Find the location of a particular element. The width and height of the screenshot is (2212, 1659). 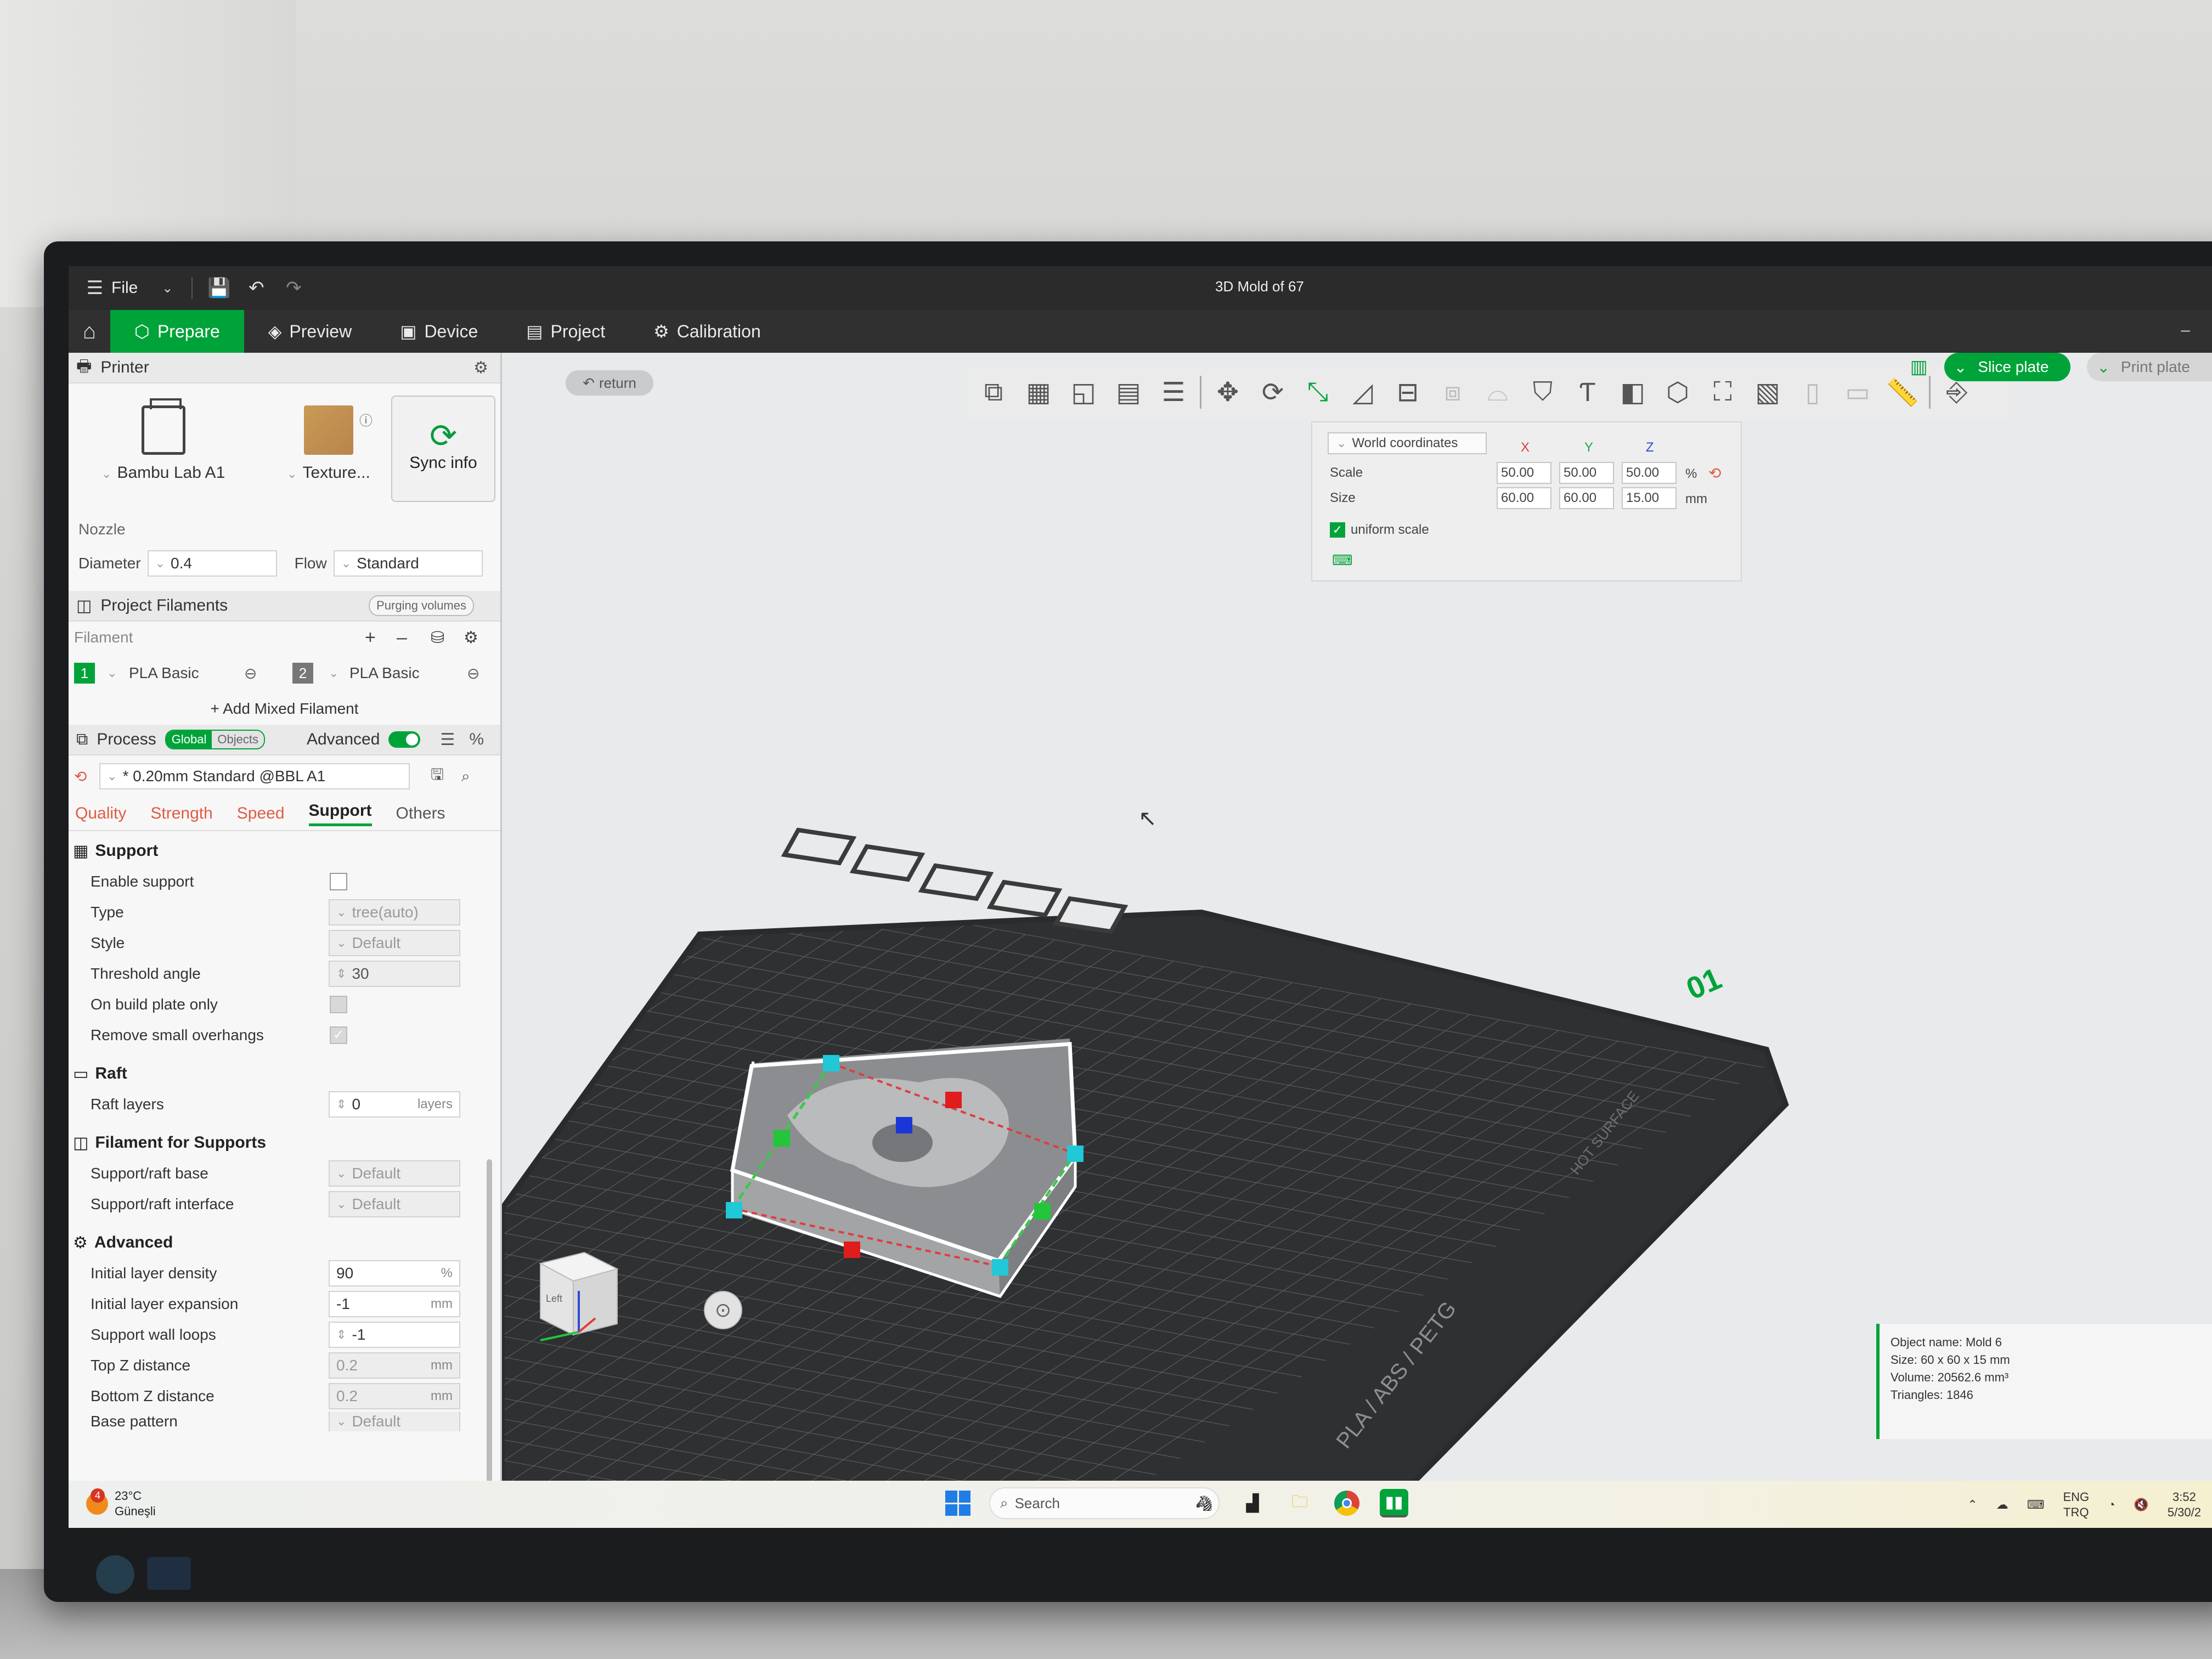

home-button: ⌂ is located at coordinates (90, 331).